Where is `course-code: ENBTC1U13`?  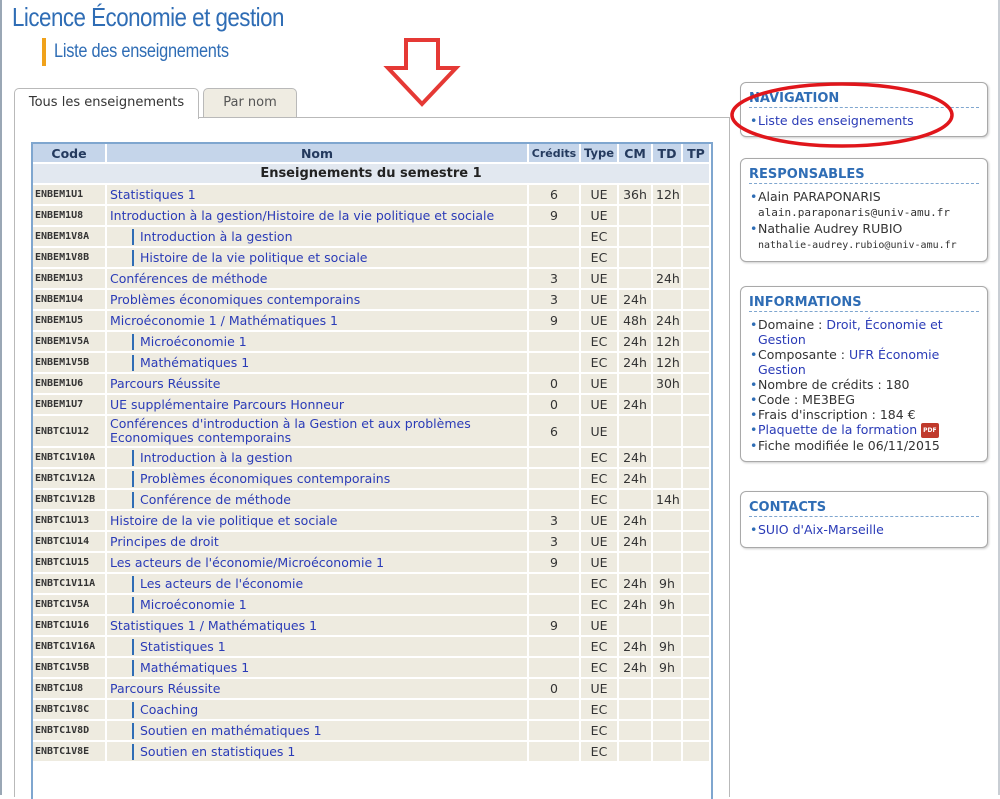
course-code: ENBTC1U13 is located at coordinates (69, 520).